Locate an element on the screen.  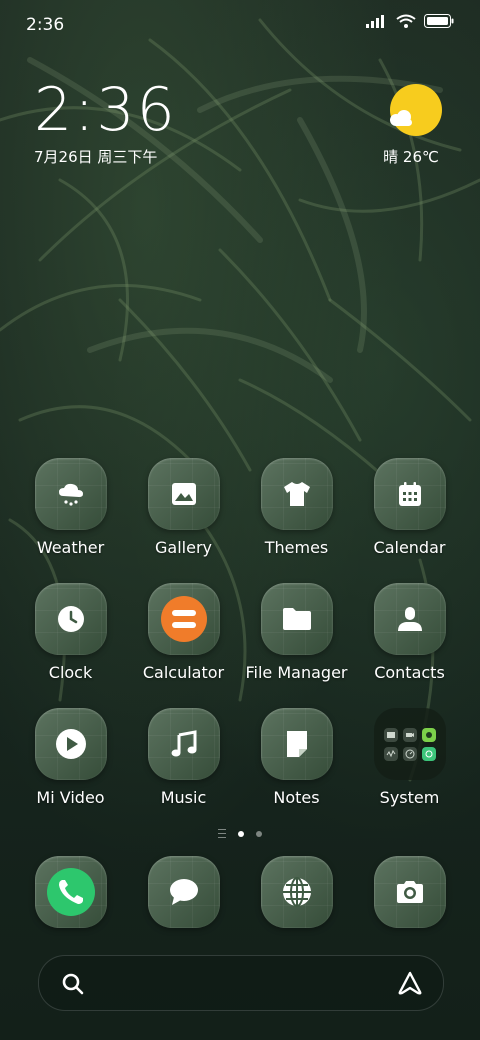
message-icon is located at coordinates (183, 892).